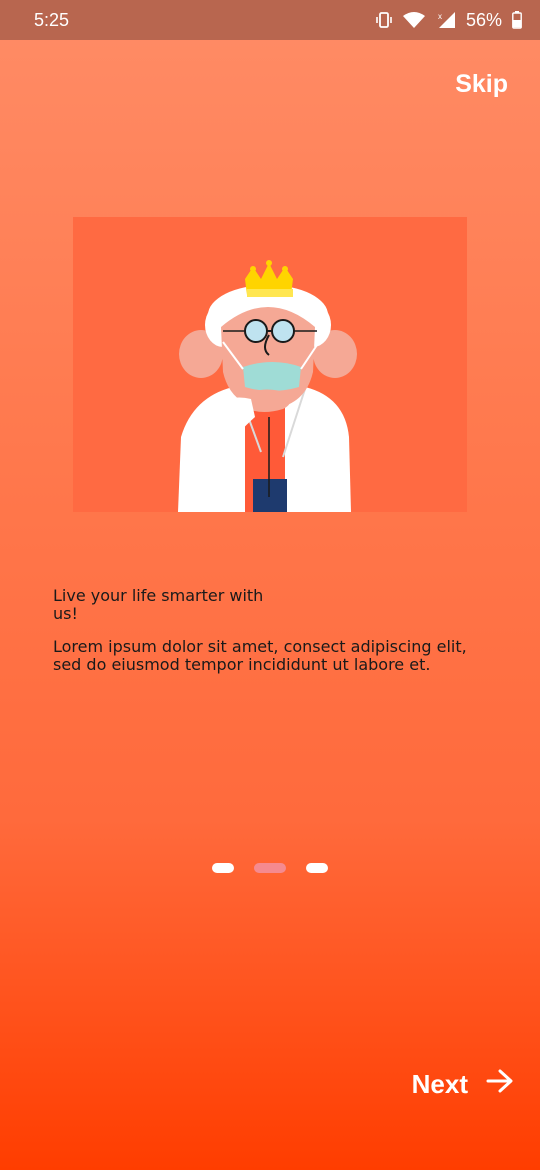 The height and width of the screenshot is (1170, 540). Describe the element at coordinates (483, 19) in the screenshot. I see `battery-percent: 56%` at that location.